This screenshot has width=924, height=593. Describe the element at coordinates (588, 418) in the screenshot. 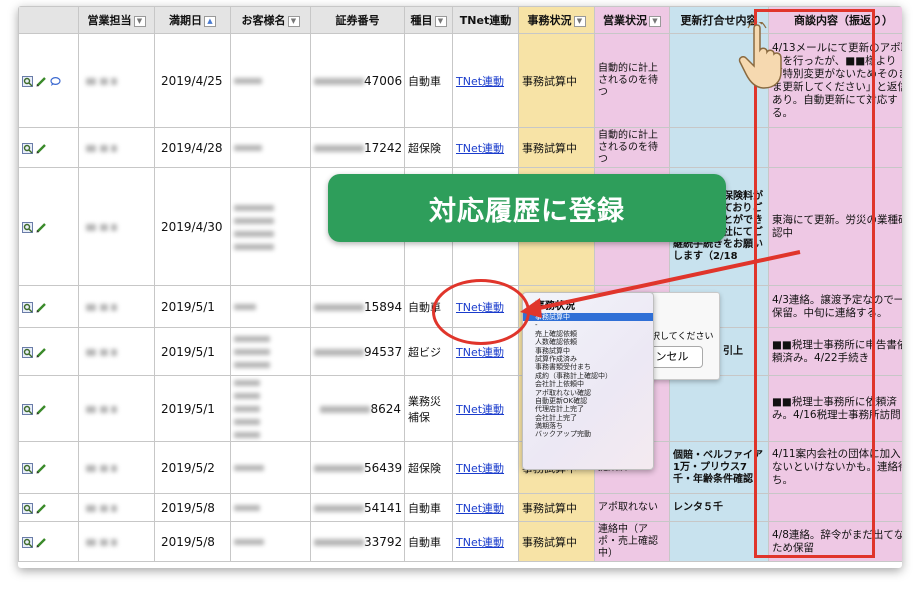

I see `dropdown-option: 会社計上完了` at that location.